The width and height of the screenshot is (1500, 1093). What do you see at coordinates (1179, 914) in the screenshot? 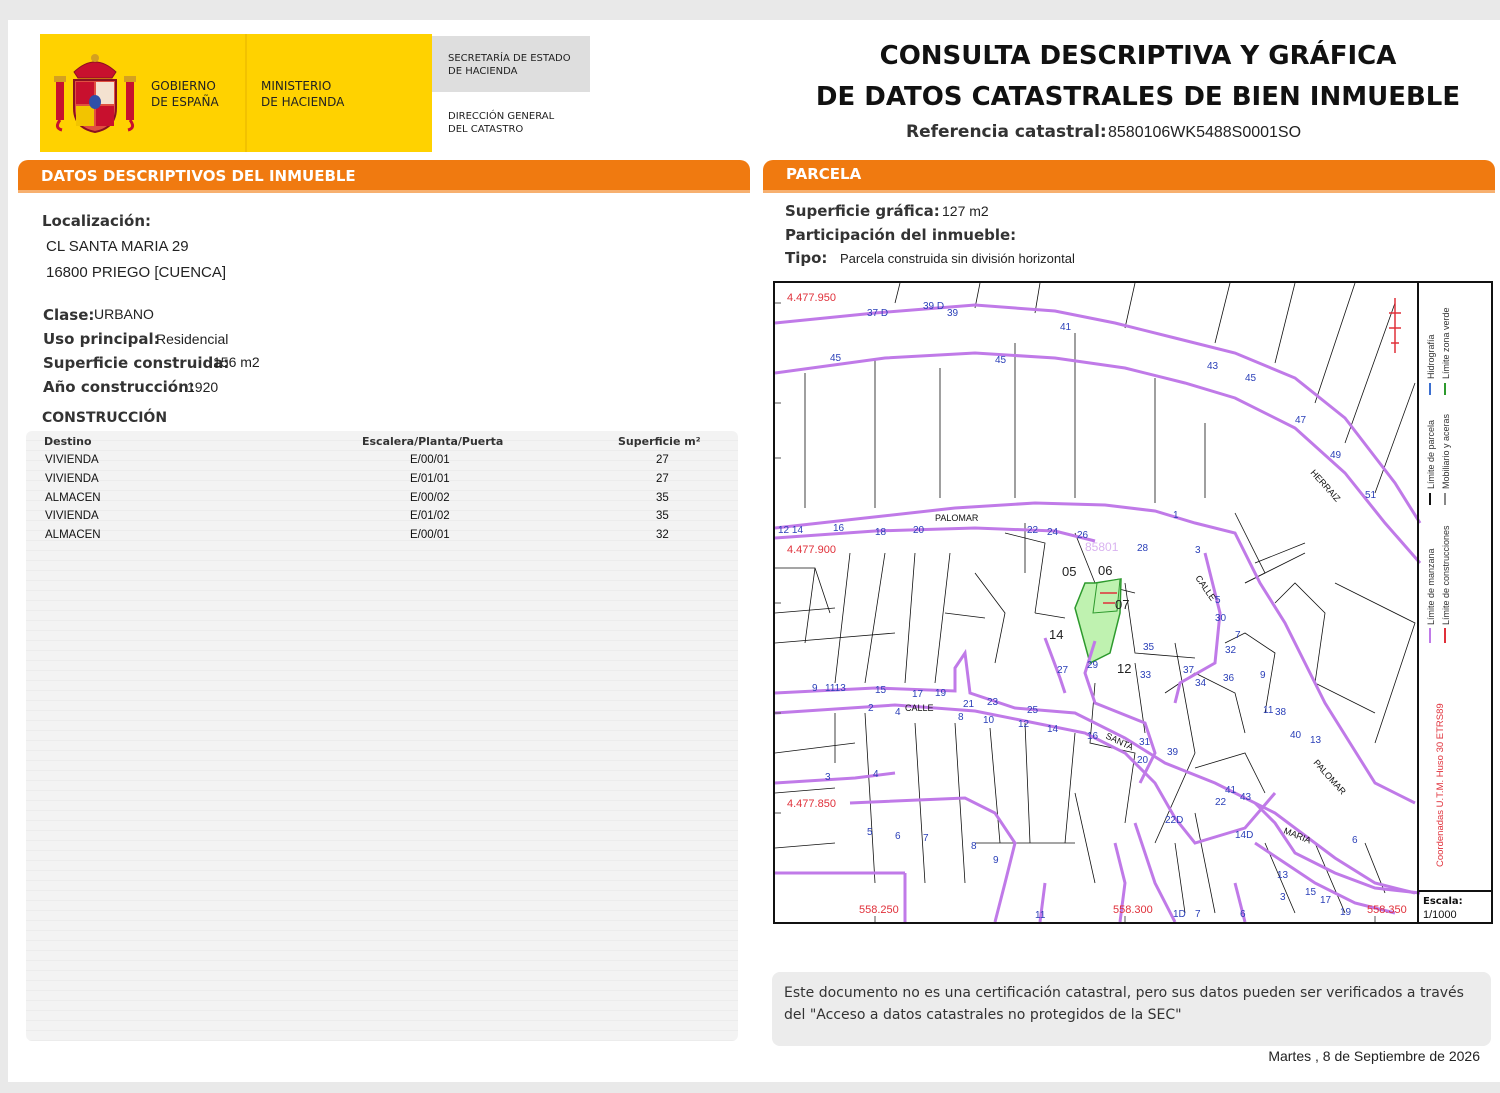
I see `svg-text: 1D` at bounding box center [1179, 914].